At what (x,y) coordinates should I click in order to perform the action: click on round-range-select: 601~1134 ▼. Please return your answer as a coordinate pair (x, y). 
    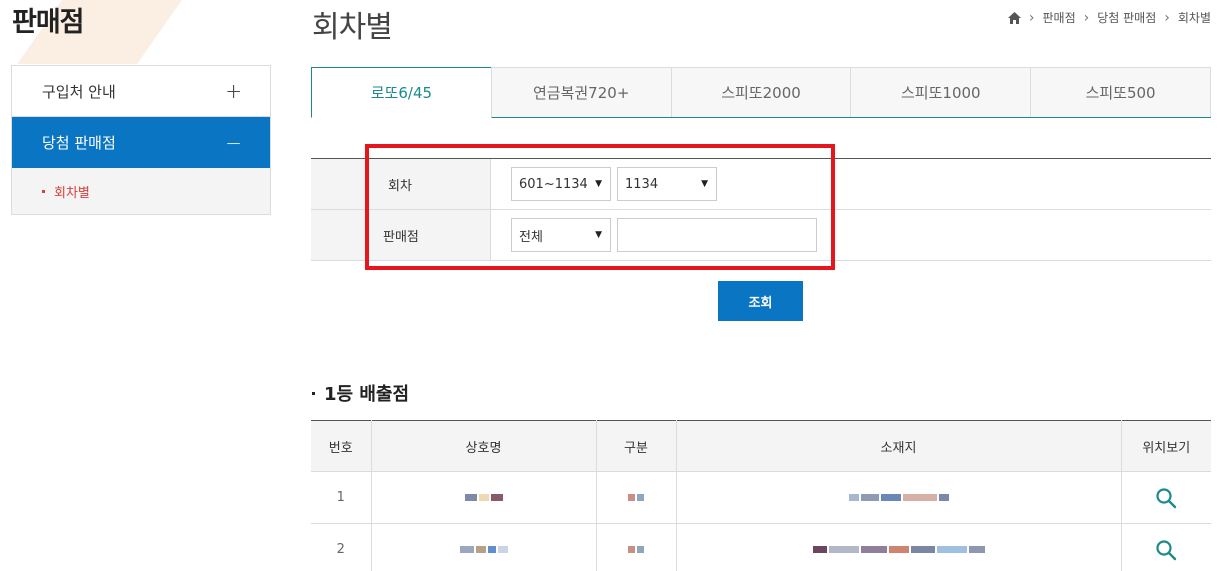
    Looking at the image, I should click on (561, 184).